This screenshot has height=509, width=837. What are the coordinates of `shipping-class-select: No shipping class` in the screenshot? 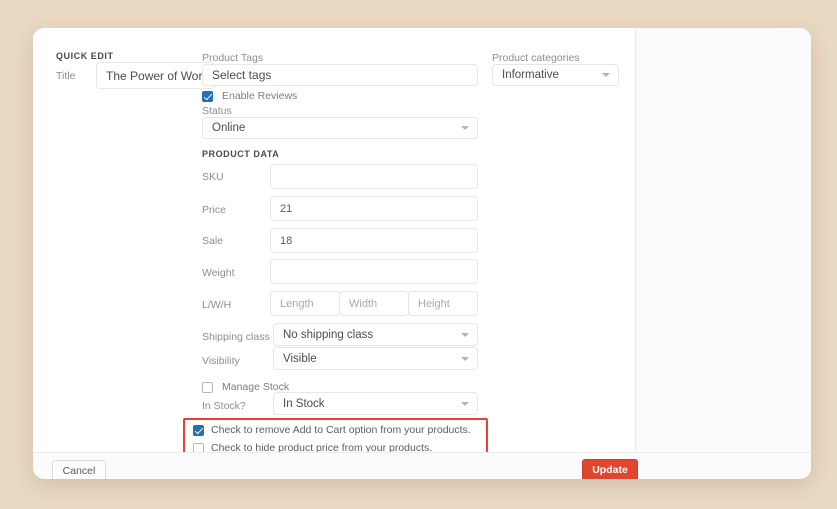 It's located at (375, 334).